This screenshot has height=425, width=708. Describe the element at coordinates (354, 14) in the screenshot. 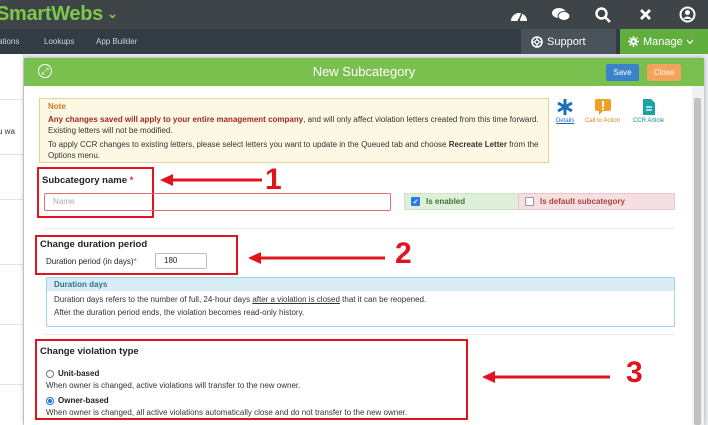

I see `top-bar: SmartWebs ⌄` at that location.